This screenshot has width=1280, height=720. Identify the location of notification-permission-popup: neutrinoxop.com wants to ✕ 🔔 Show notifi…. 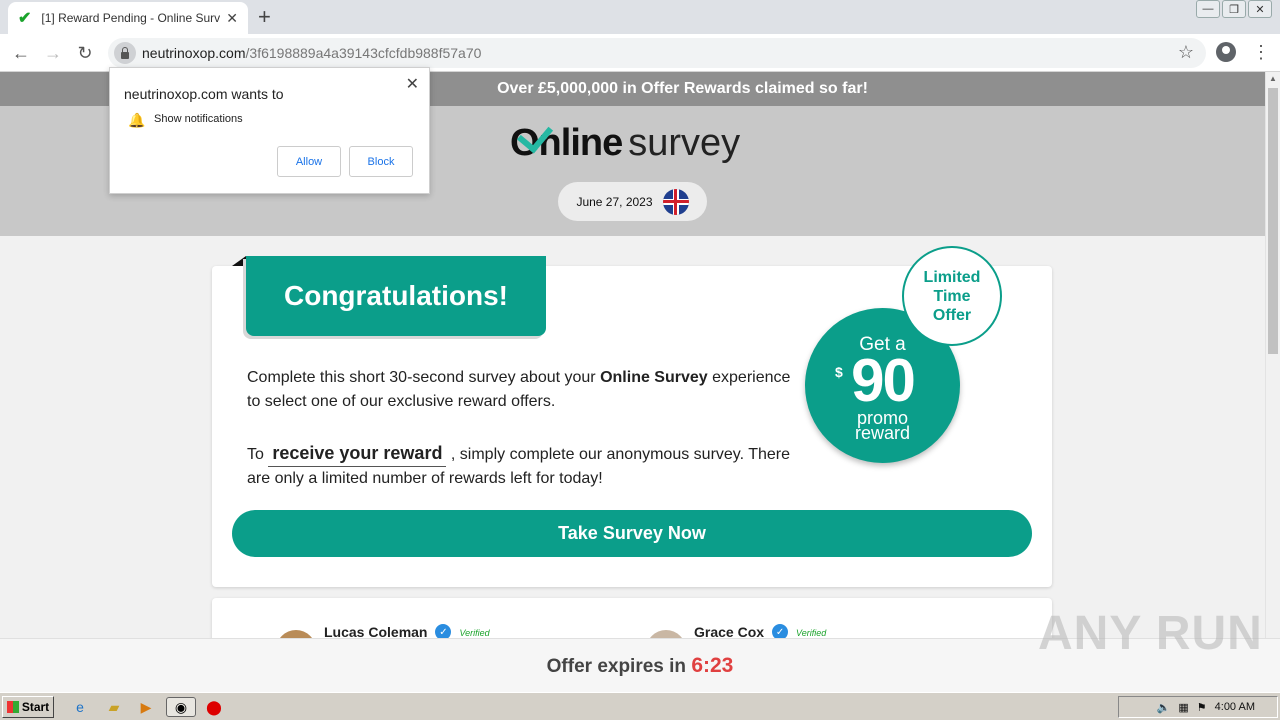
(269, 130).